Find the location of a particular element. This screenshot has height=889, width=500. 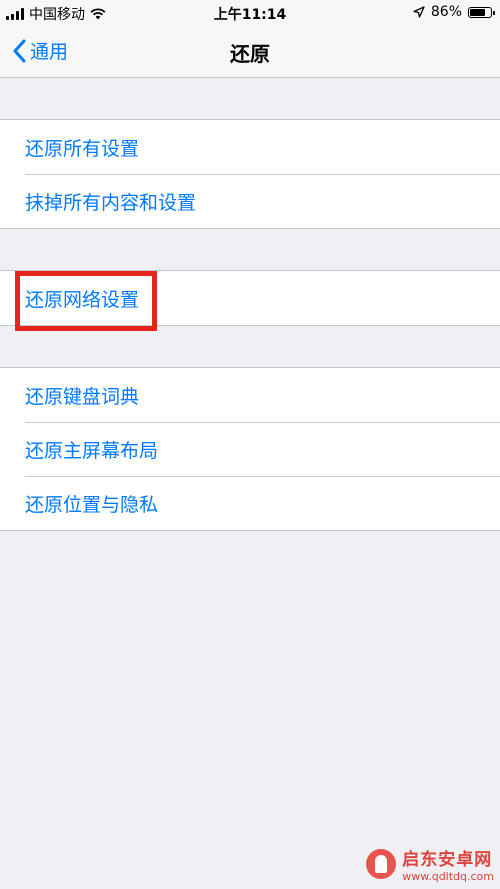

erase-all-content-row: 抹掉所有内容和设置 is located at coordinates (250, 201).